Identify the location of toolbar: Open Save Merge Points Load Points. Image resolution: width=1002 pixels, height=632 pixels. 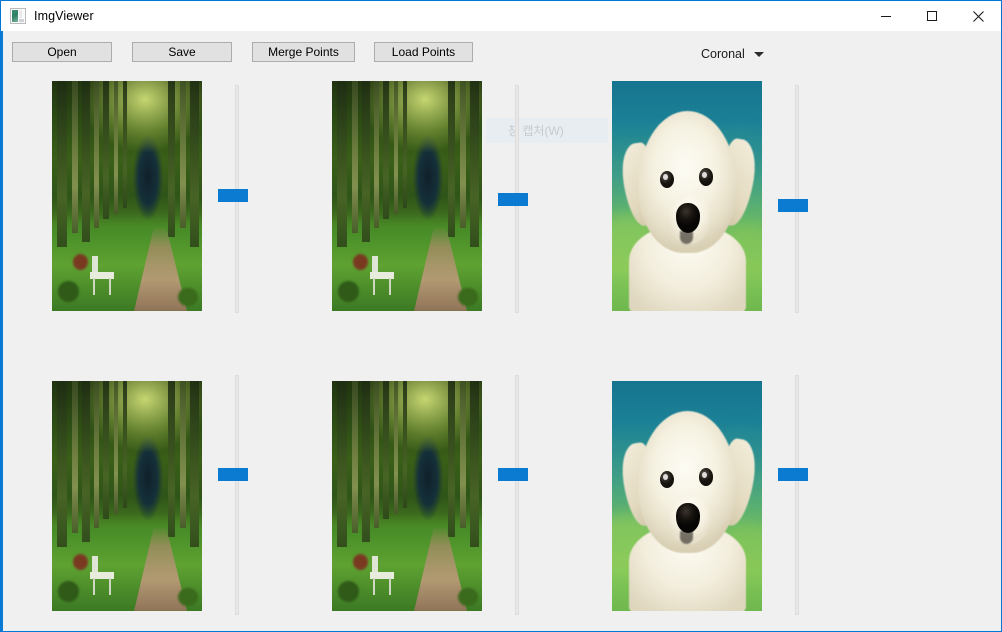
(502, 47).